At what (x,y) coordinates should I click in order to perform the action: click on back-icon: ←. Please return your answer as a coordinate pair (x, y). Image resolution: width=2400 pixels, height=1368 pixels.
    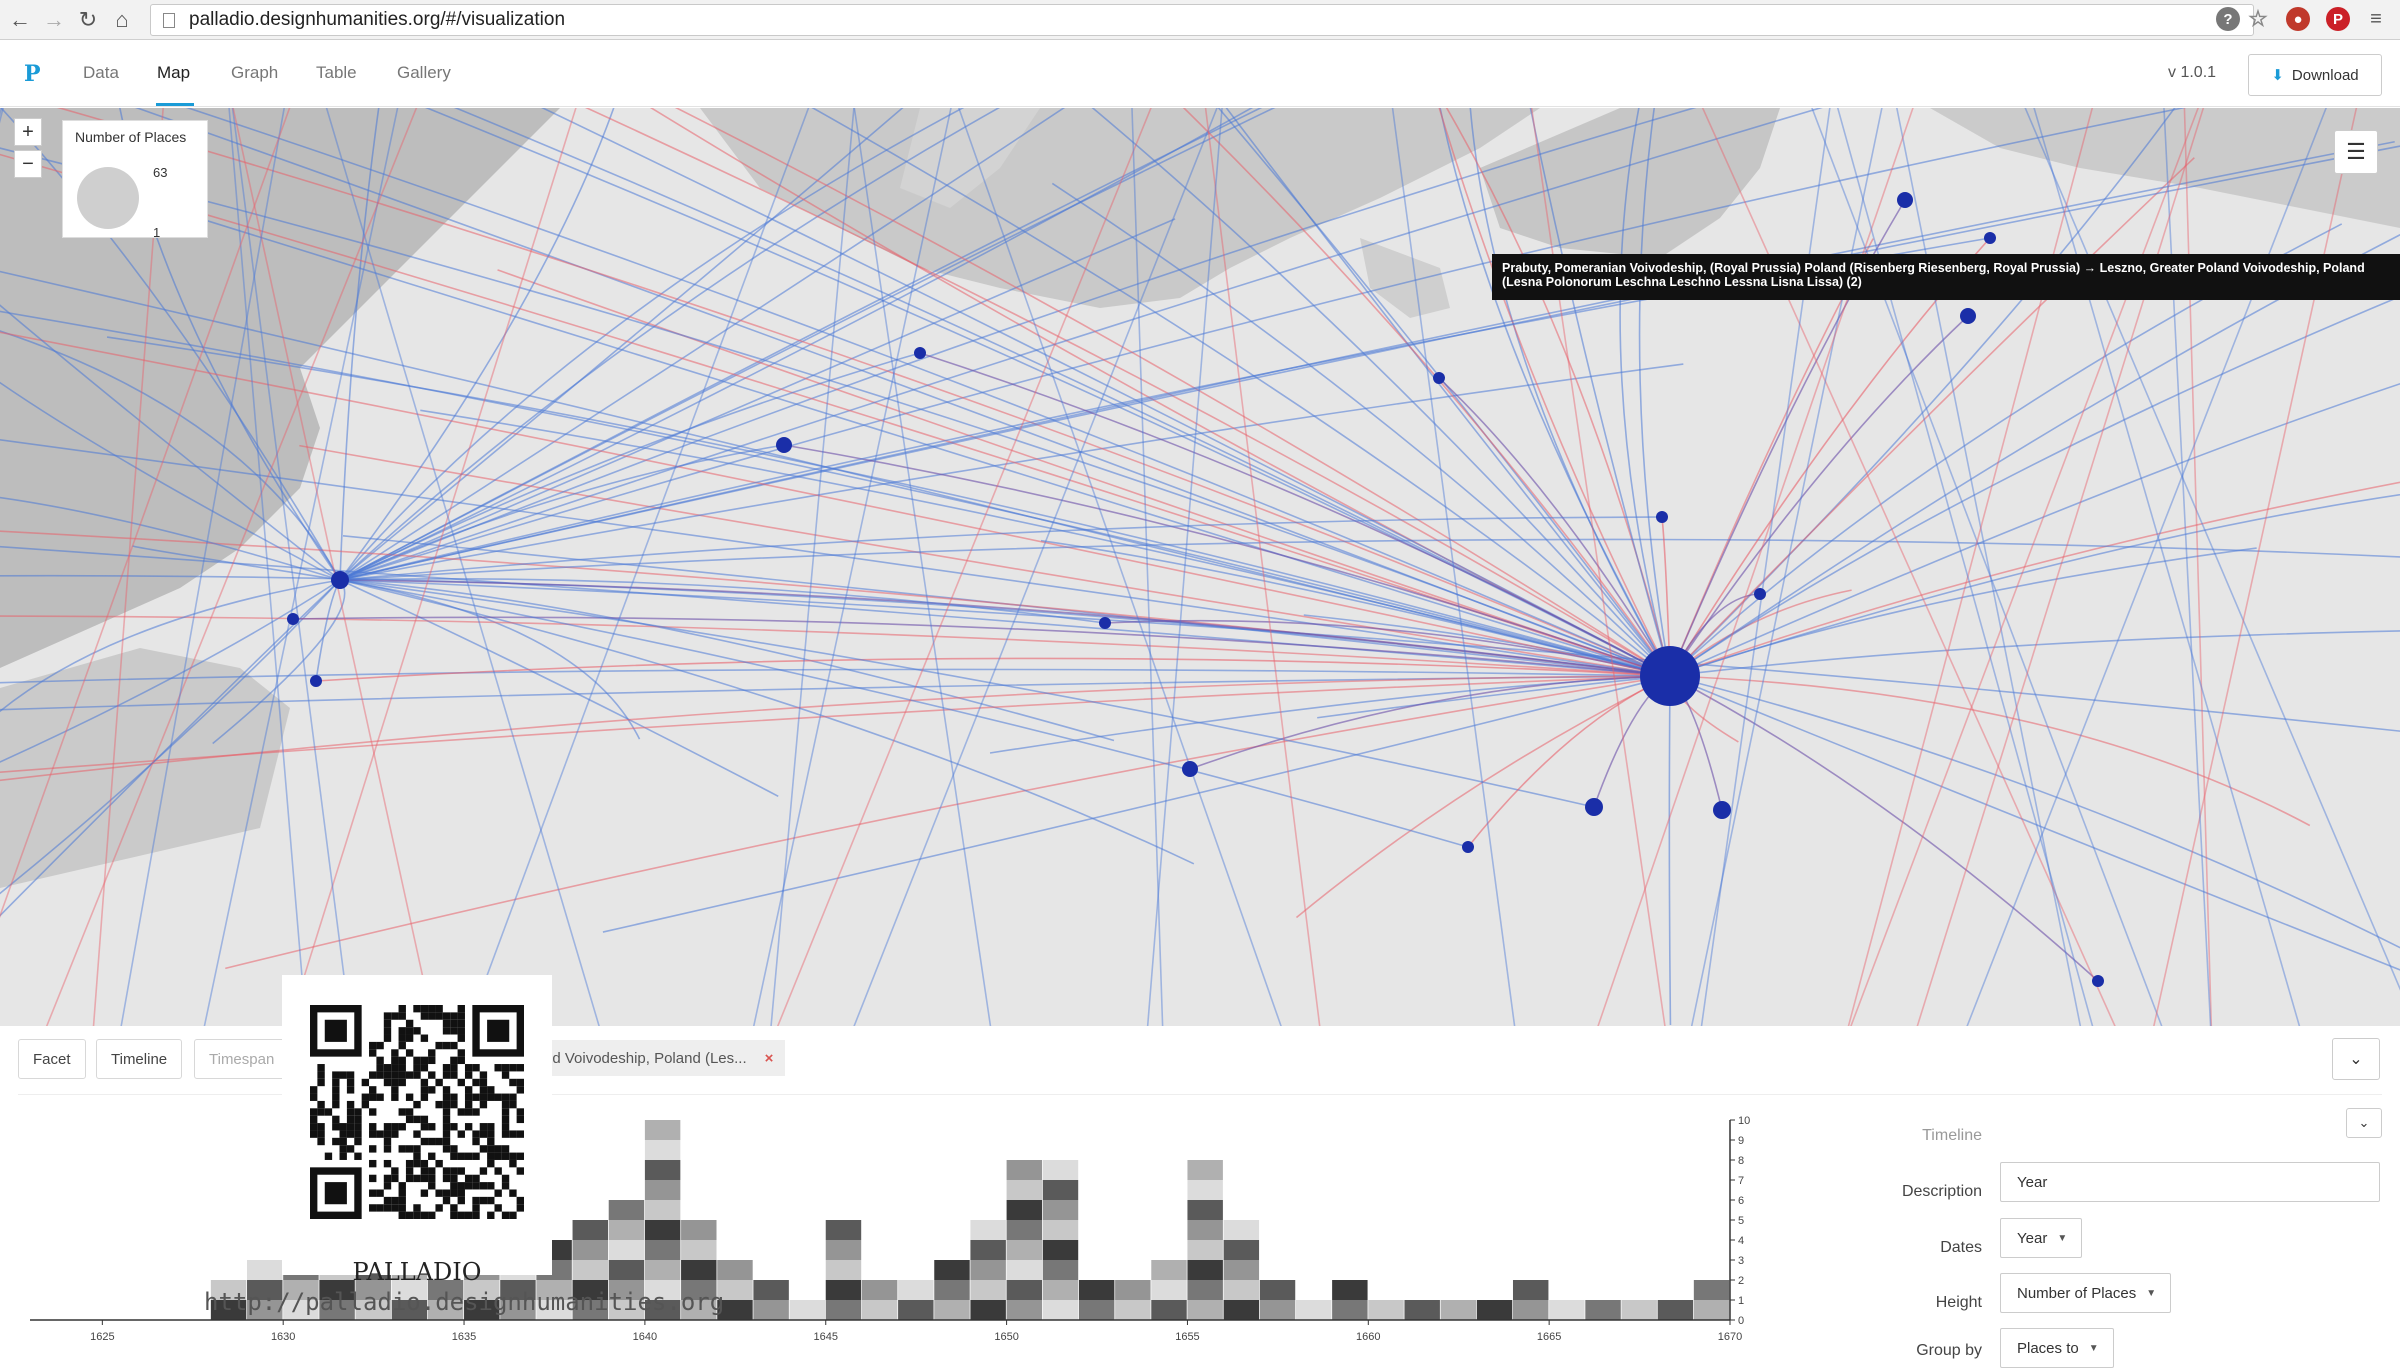
    Looking at the image, I should click on (20, 20).